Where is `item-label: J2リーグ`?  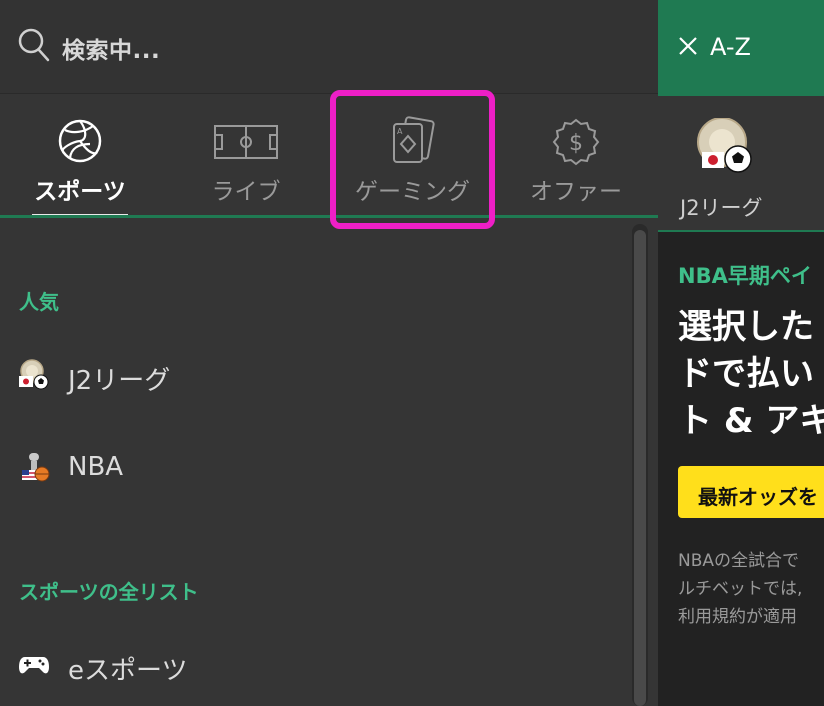
item-label: J2リーグ is located at coordinates (119, 381).